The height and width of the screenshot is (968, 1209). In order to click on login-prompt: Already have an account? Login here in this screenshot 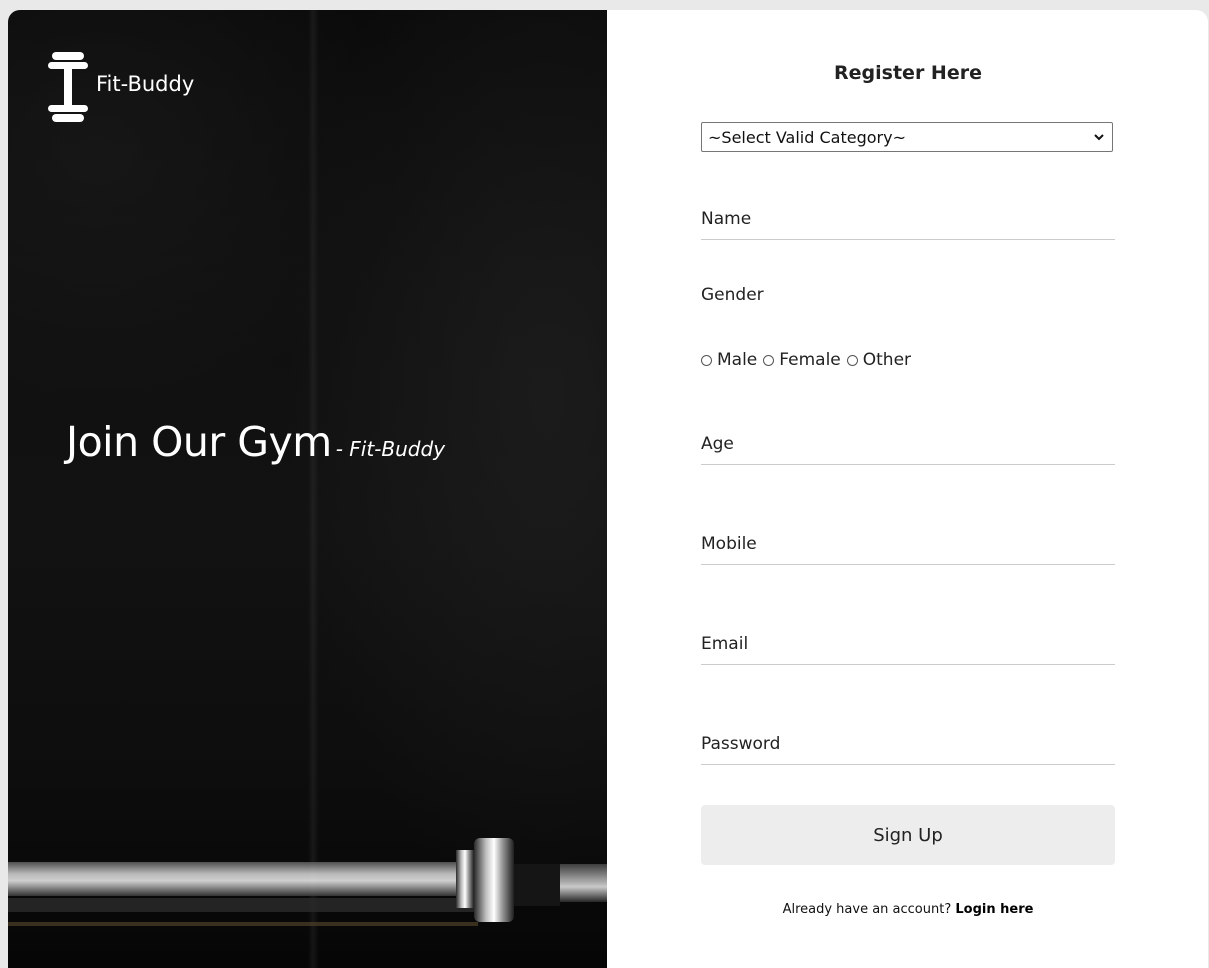, I will do `click(908, 909)`.